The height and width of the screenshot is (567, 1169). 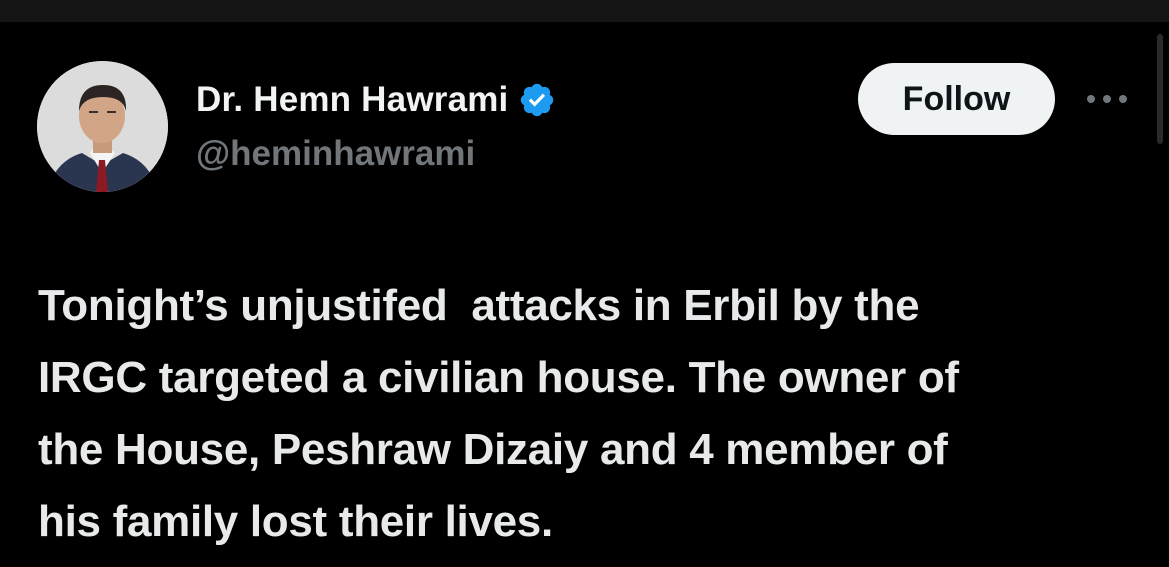 I want to click on author-name-row: Dr. Hemn Hawrami, so click(x=376, y=100).